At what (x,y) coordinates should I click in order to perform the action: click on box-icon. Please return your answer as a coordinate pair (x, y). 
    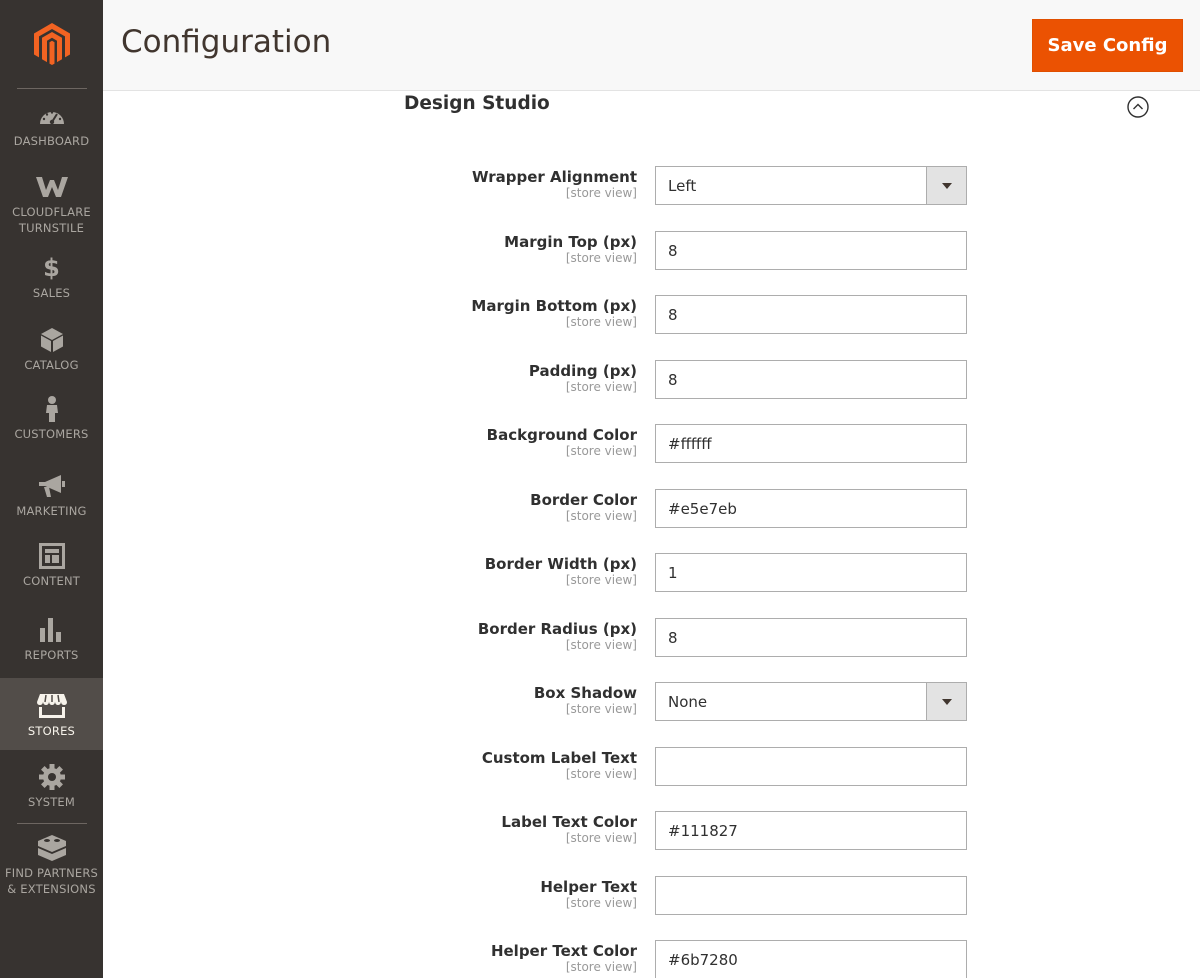
    Looking at the image, I should click on (51, 340).